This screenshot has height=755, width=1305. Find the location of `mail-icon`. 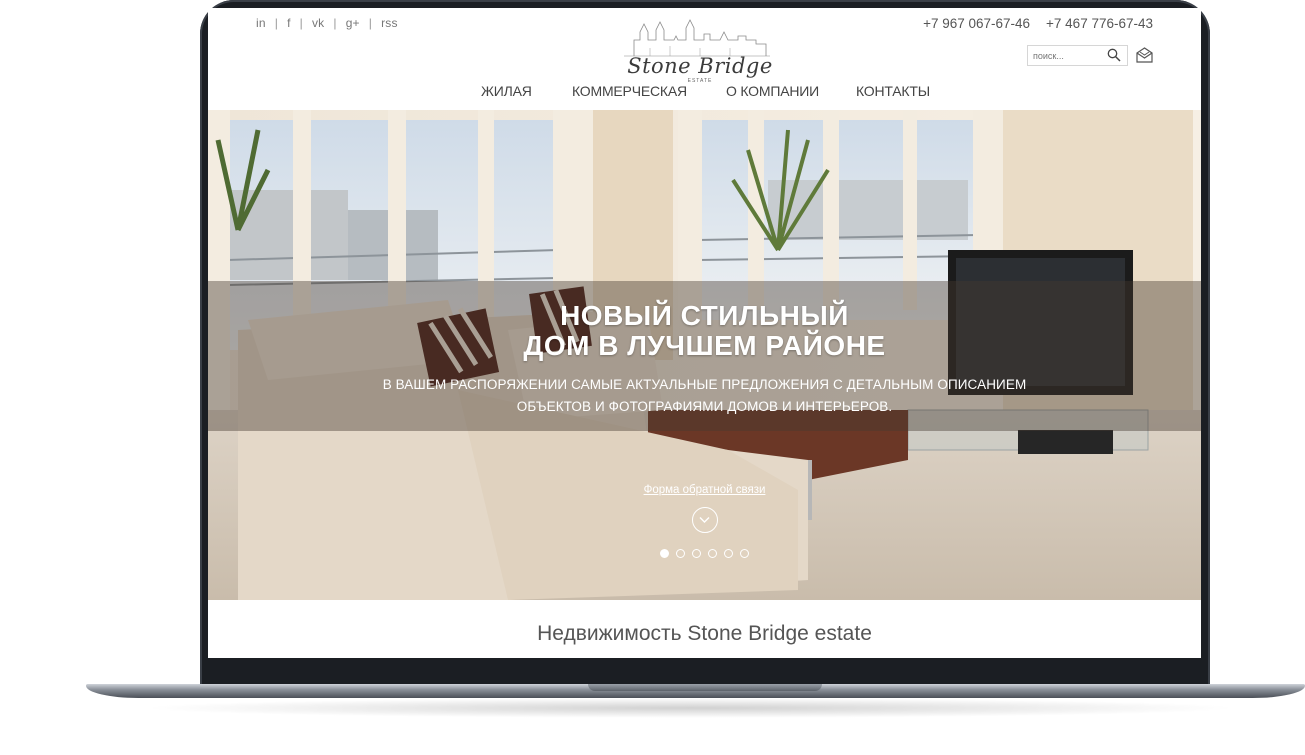

mail-icon is located at coordinates (1144, 57).